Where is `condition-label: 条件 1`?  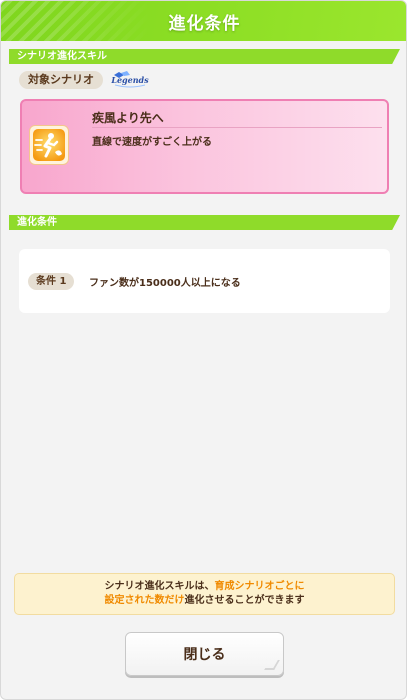 condition-label: 条件 1 is located at coordinates (51, 281).